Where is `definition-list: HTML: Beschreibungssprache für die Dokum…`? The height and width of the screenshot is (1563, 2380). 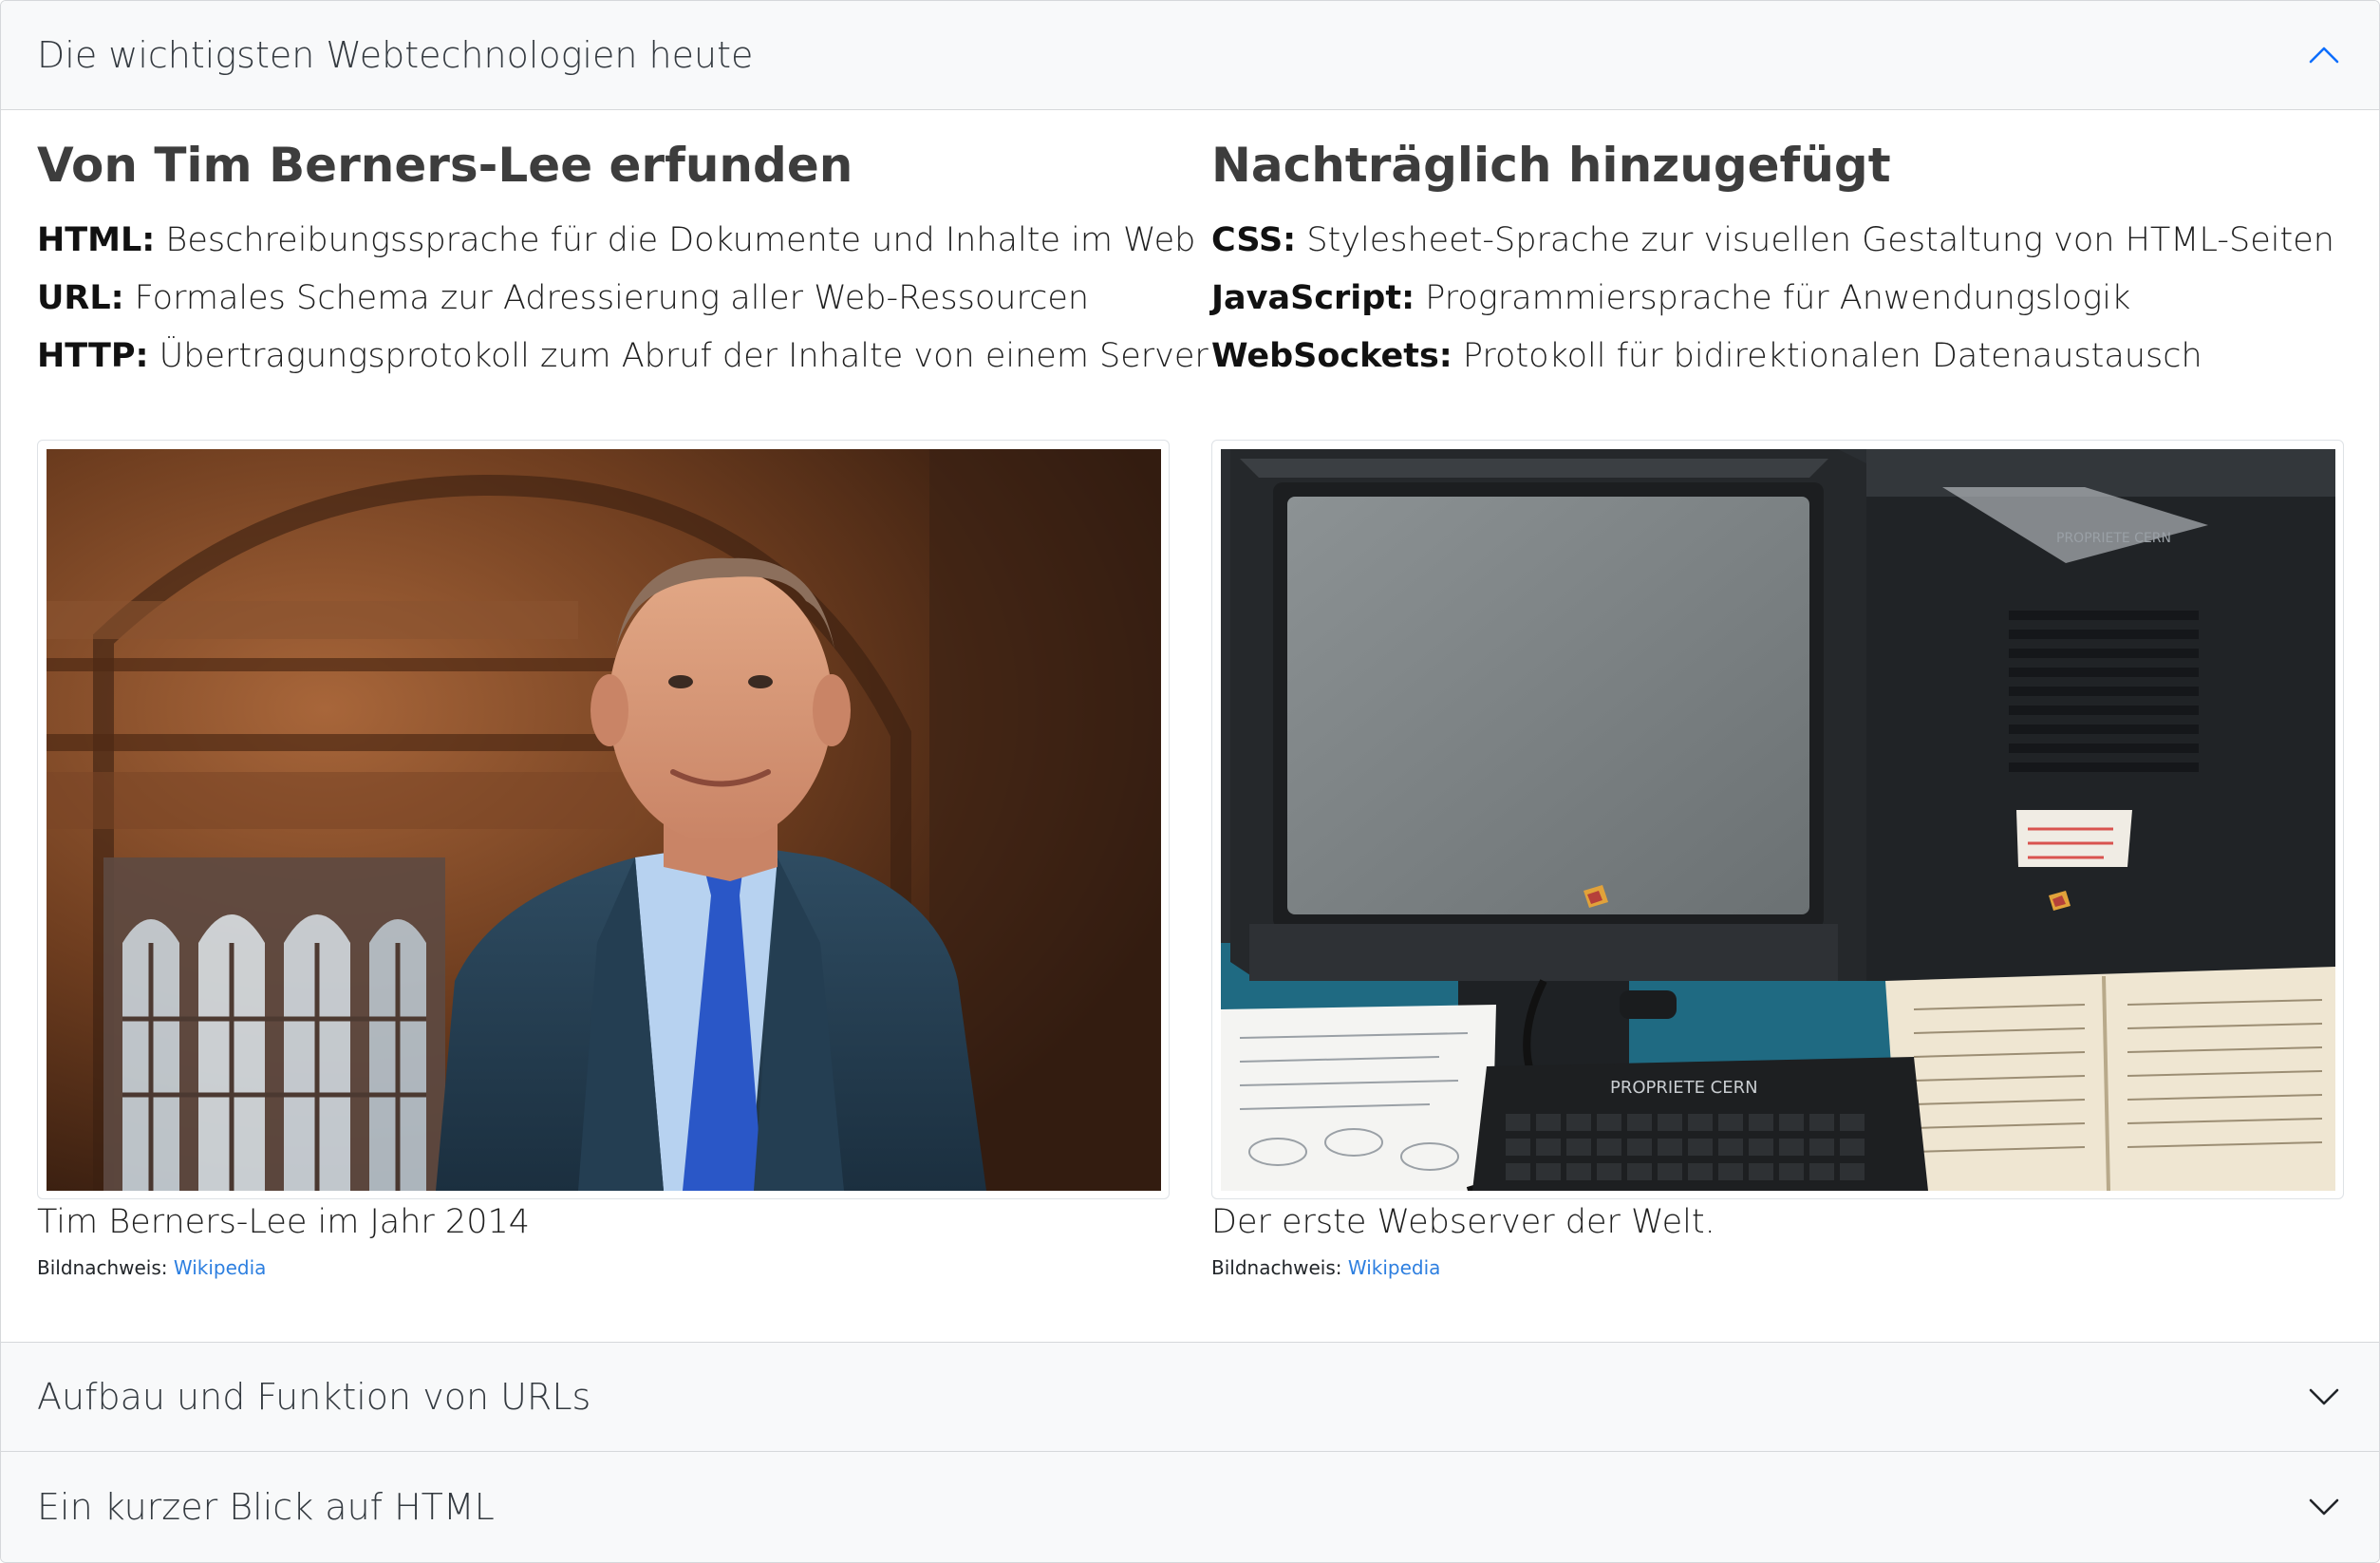 definition-list: HTML: Beschreibungssprache für die Dokum… is located at coordinates (623, 299).